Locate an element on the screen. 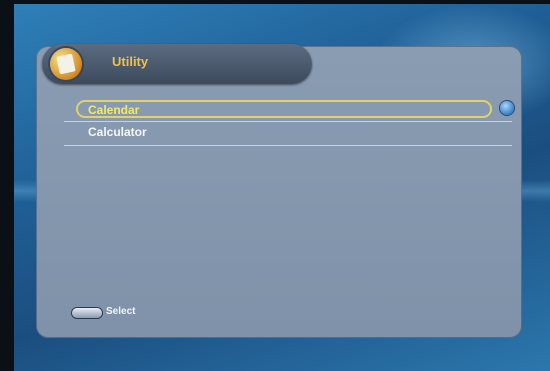 This screenshot has height=371, width=550. notepad-glyph-icon is located at coordinates (66, 64).